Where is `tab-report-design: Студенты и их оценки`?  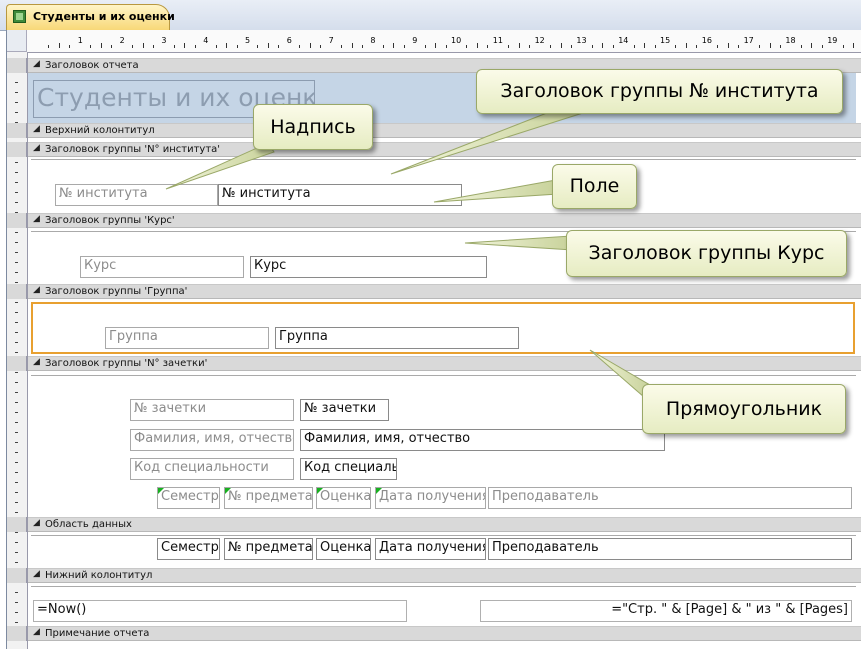
tab-report-design: Студенты и их оценки is located at coordinates (90, 17).